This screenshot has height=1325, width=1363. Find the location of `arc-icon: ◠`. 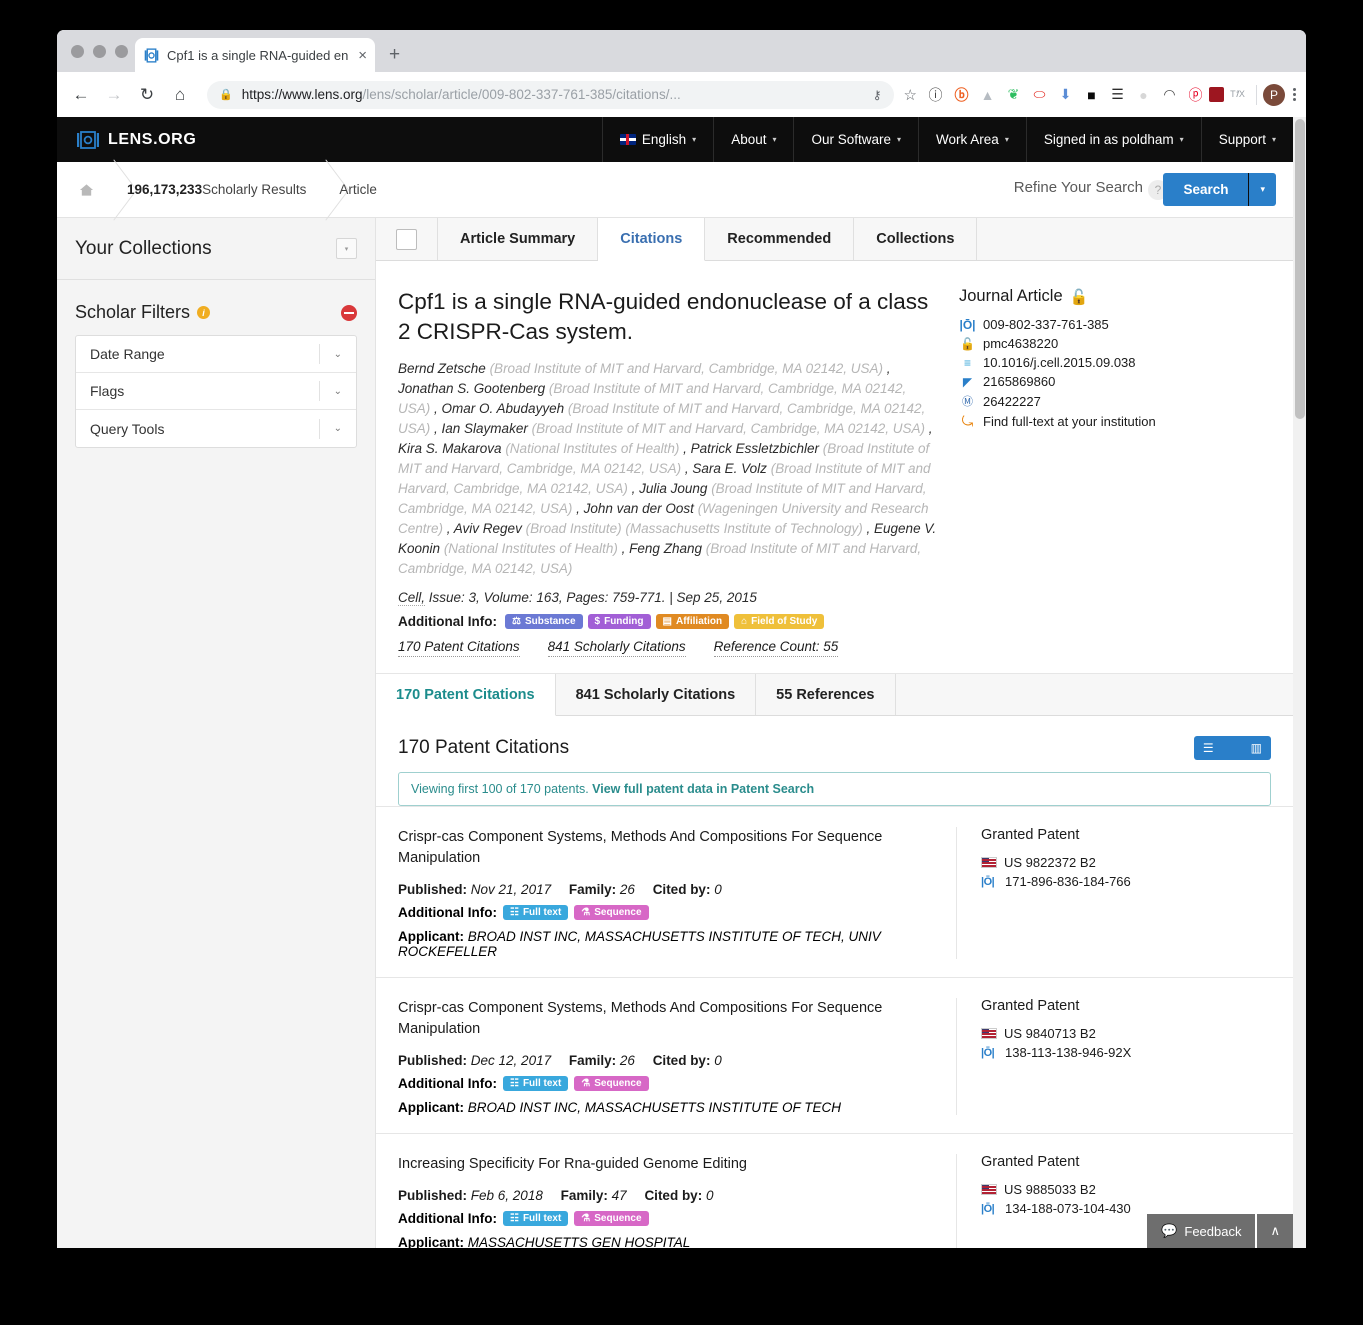

arc-icon: ◠ is located at coordinates (1169, 94).